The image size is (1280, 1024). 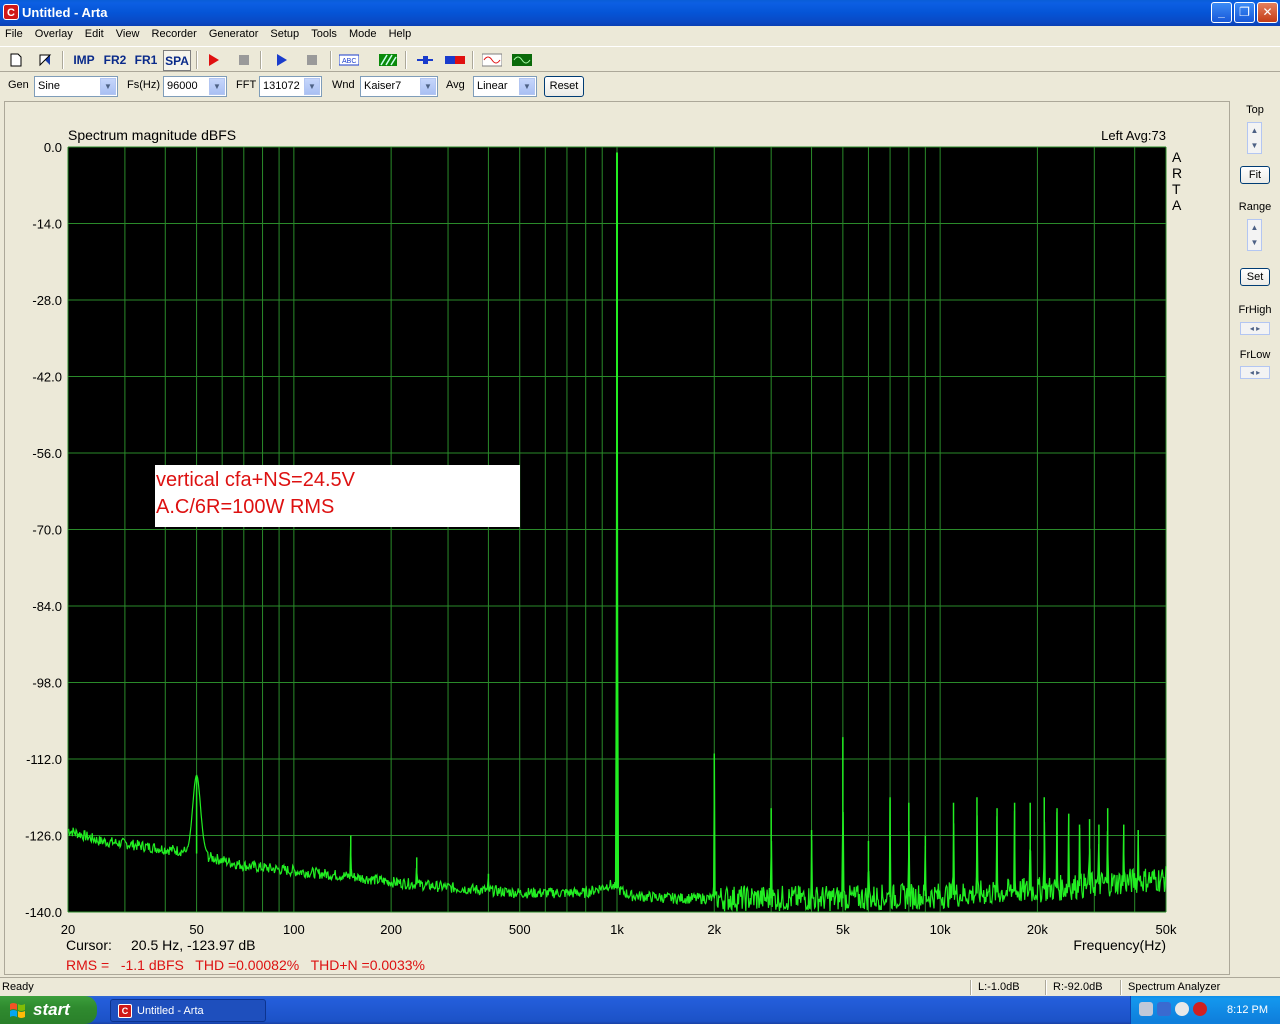 I want to click on fr2-label: FR2, so click(x=115, y=60).